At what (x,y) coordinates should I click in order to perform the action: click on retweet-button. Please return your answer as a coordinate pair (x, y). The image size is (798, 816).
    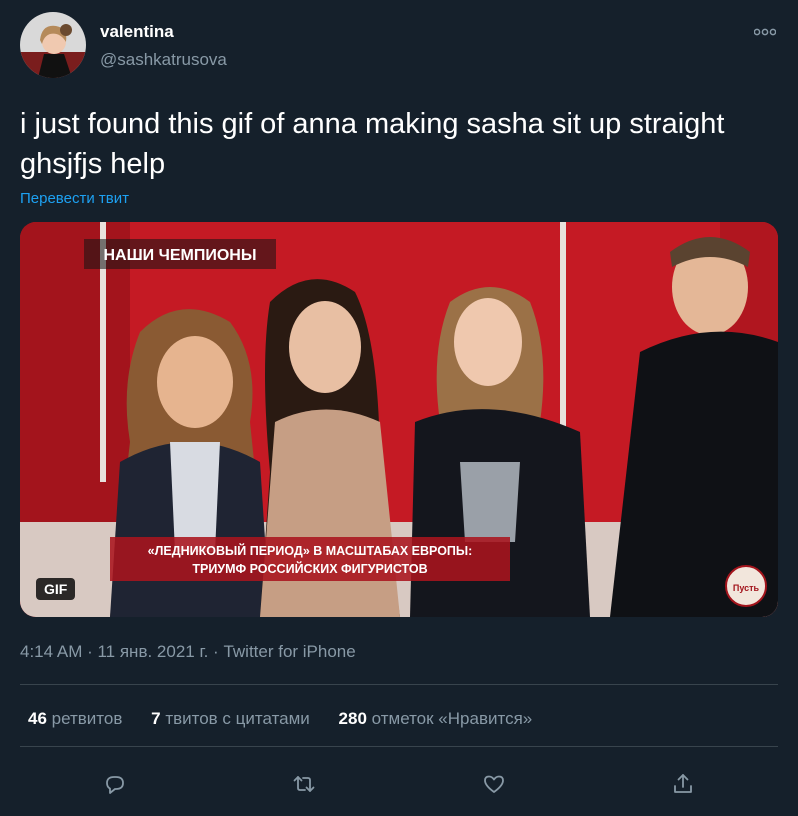
    Looking at the image, I should click on (304, 784).